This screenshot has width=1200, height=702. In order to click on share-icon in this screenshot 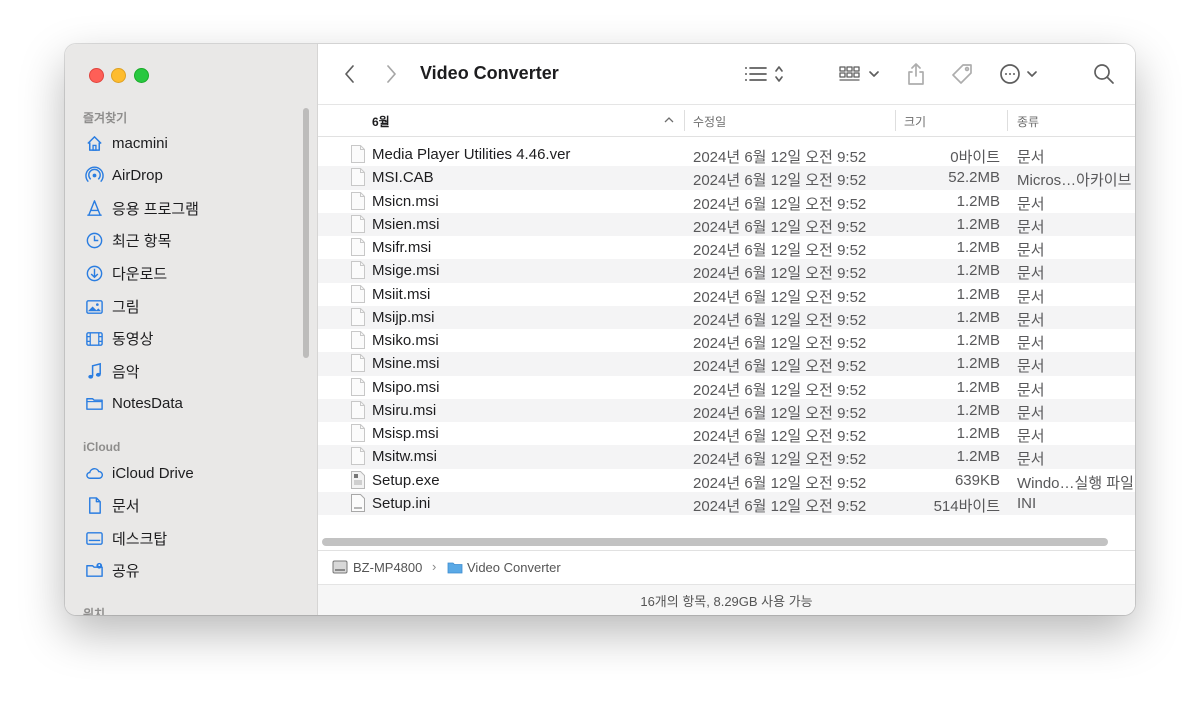, I will do `click(916, 74)`.